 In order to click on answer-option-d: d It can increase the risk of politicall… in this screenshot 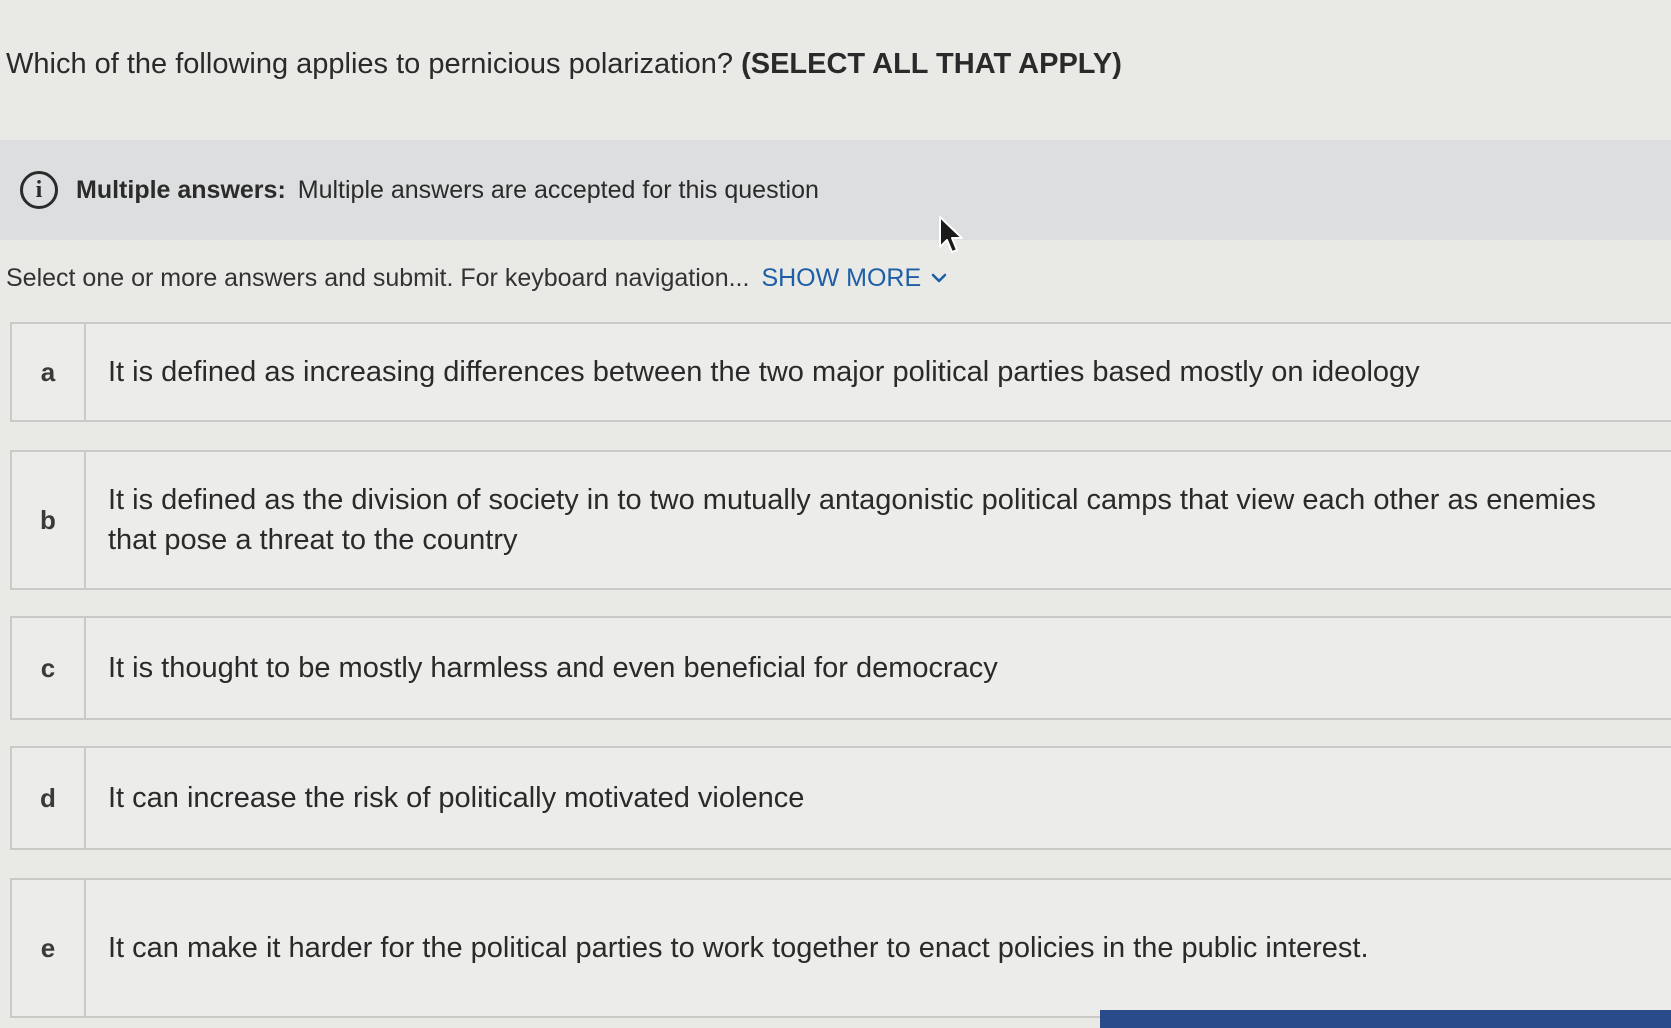, I will do `click(840, 798)`.